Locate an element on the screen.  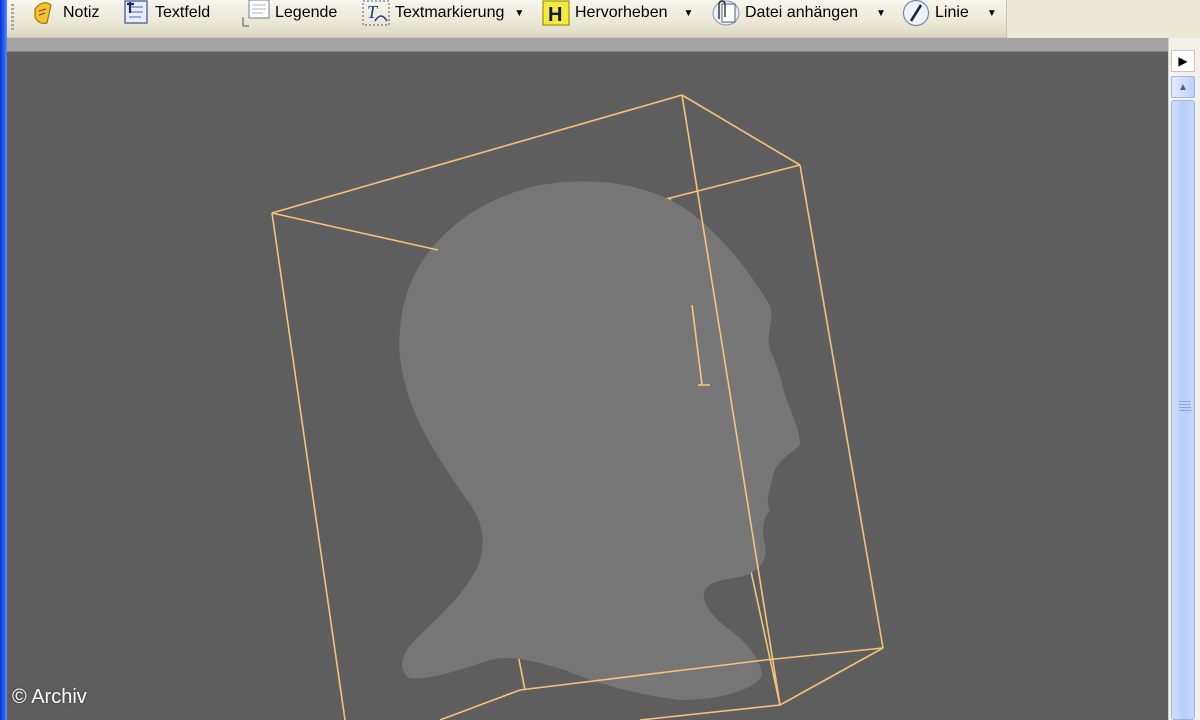
textbox-icon is located at coordinates (136, 13).